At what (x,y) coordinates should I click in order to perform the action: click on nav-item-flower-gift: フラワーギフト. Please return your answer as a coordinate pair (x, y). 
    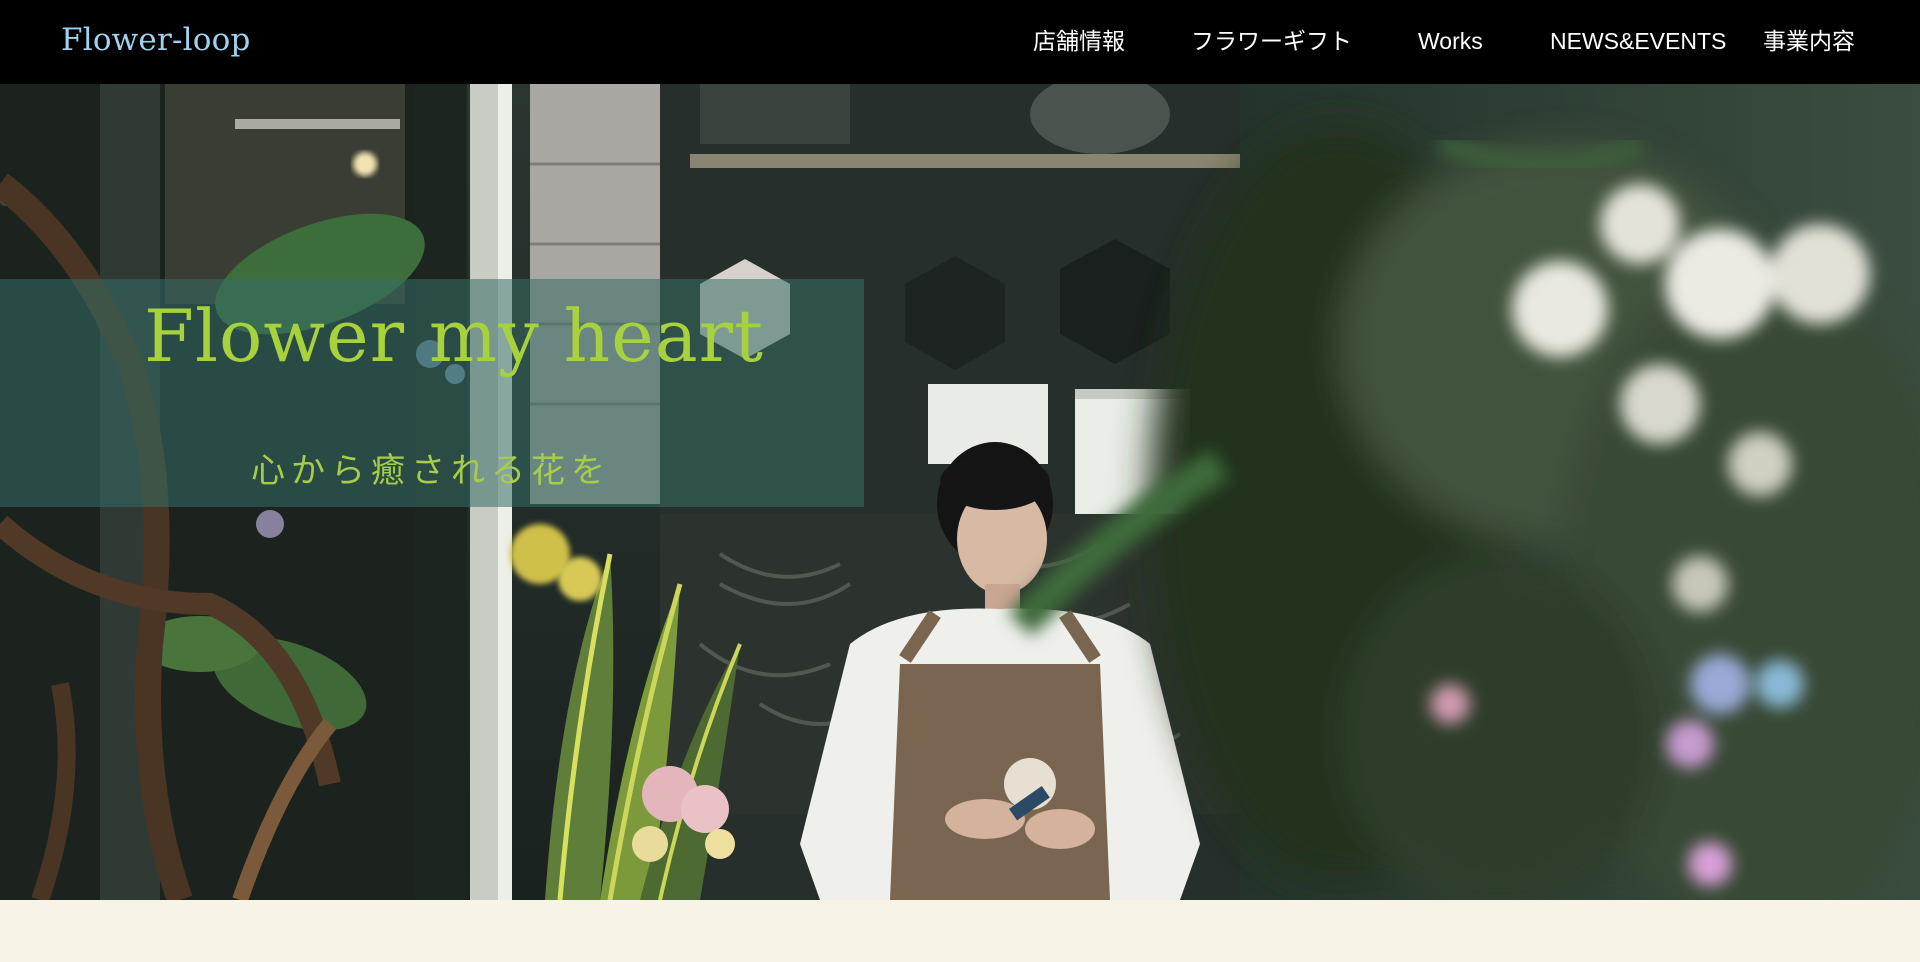
    Looking at the image, I should click on (1271, 41).